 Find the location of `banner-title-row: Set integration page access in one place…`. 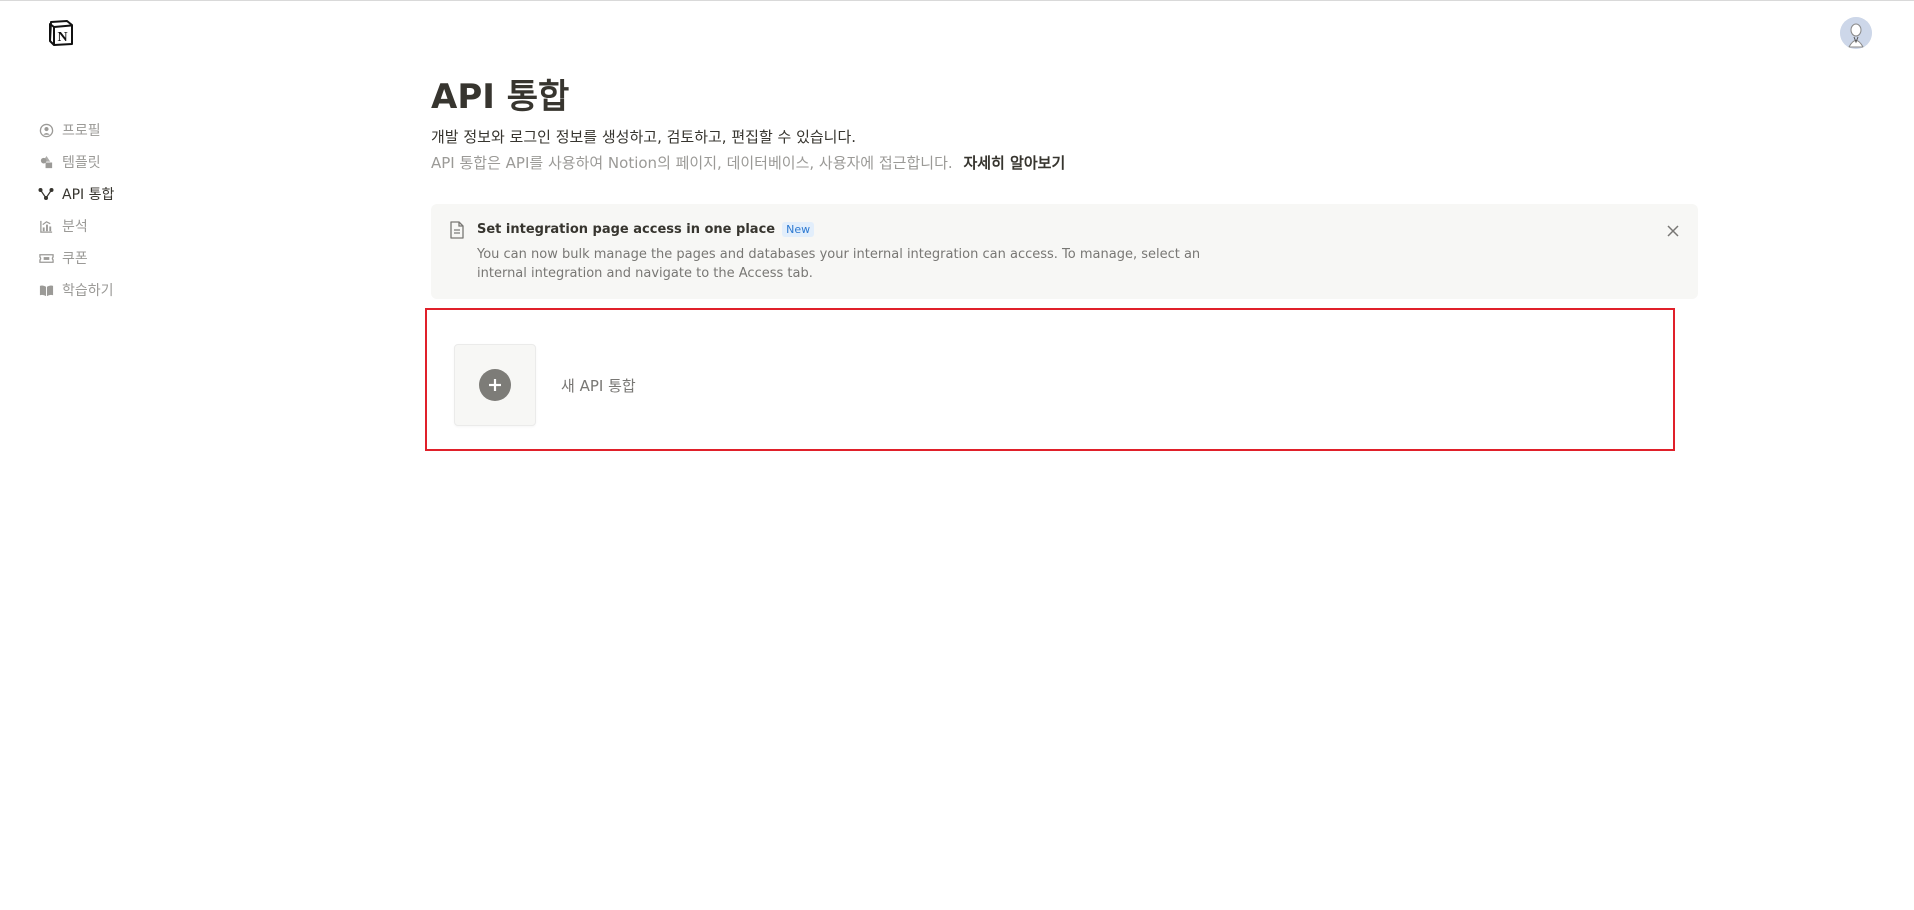

banner-title-row: Set integration page access in one place… is located at coordinates (646, 229).